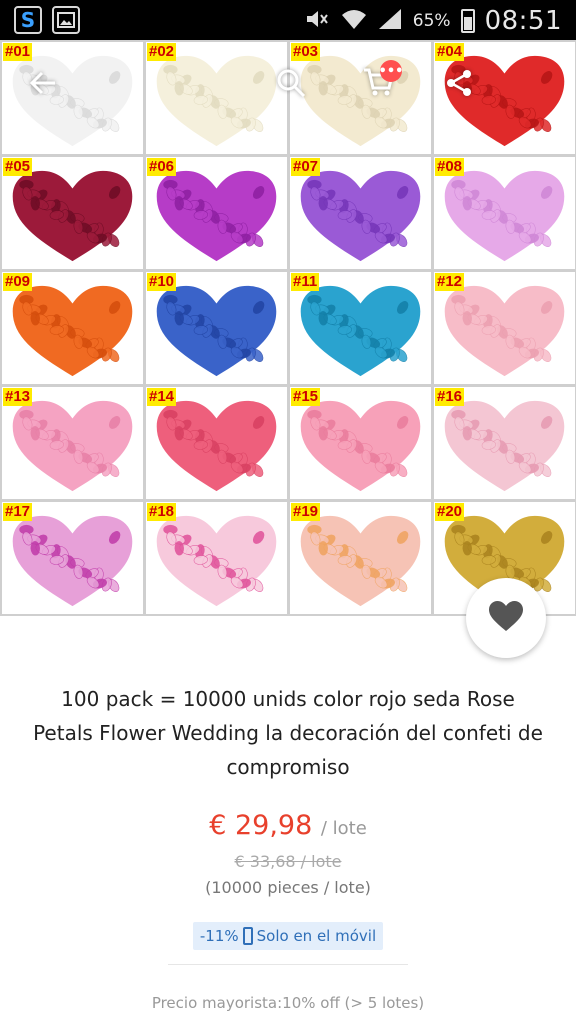 The width and height of the screenshot is (576, 1024). What do you see at coordinates (306, 52) in the screenshot?
I see `swatch-label: #03` at bounding box center [306, 52].